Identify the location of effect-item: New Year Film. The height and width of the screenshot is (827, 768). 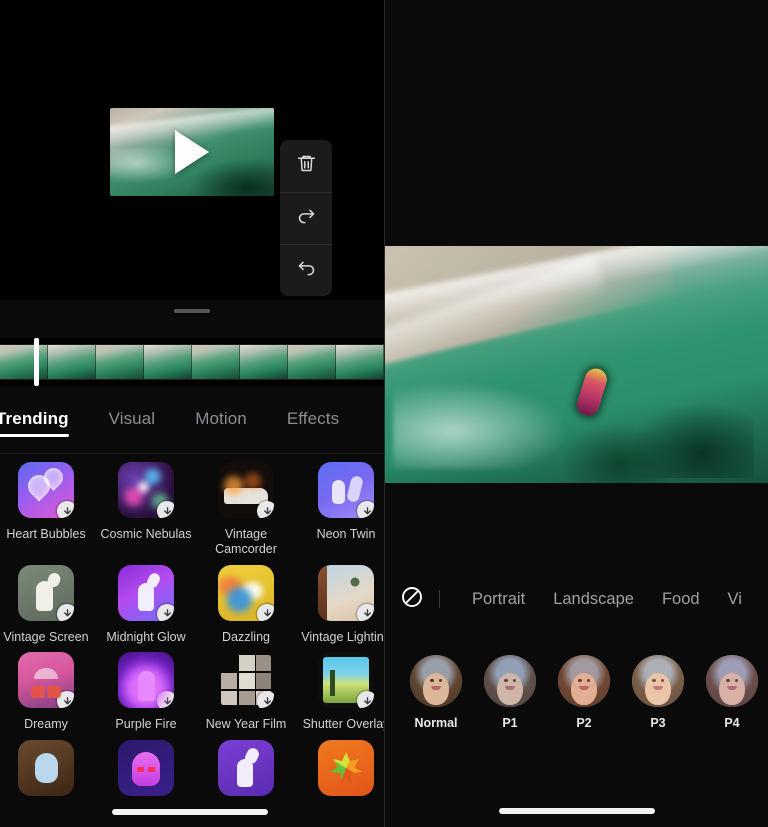
(246, 692).